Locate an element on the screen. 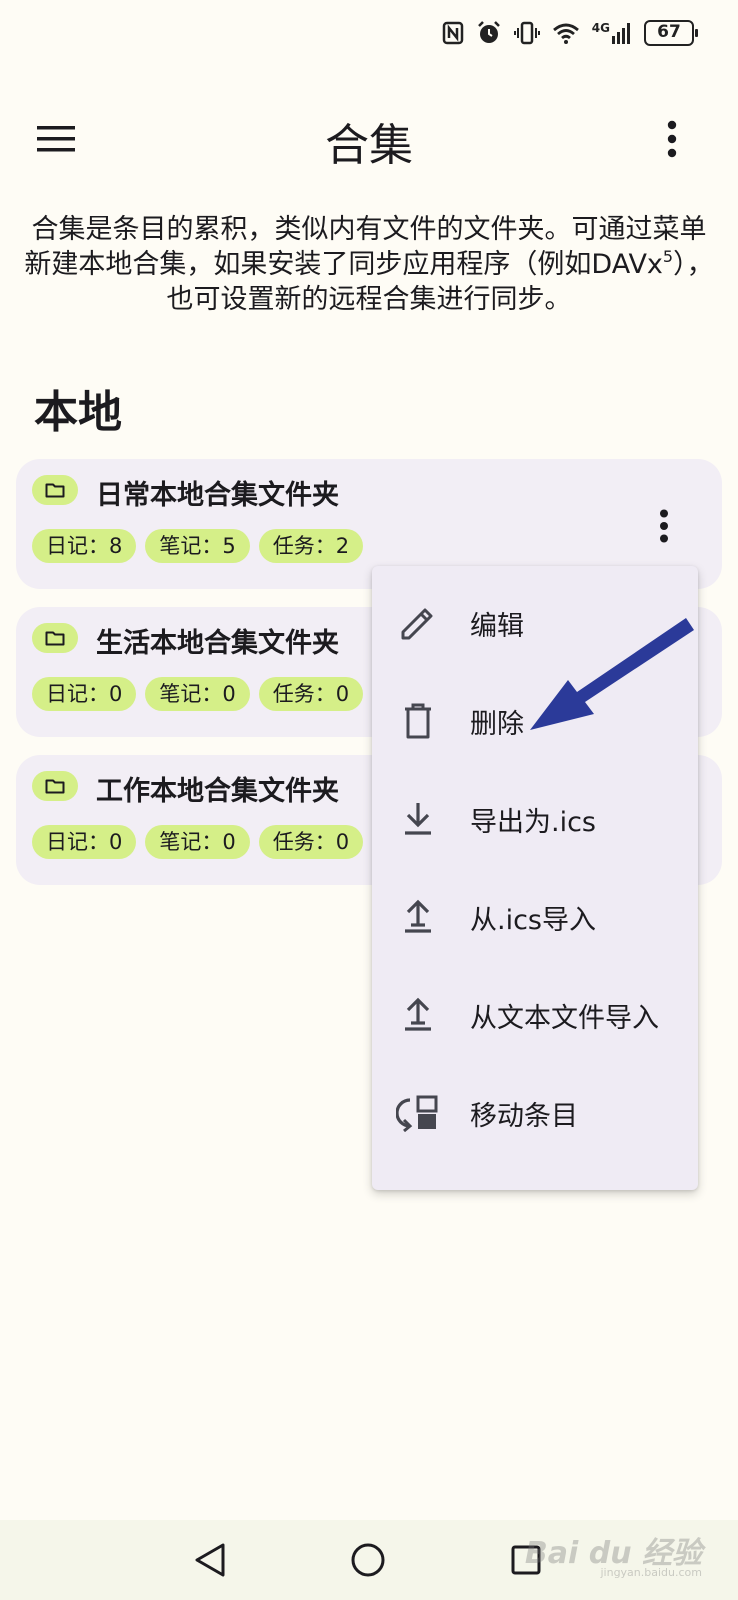 This screenshot has height=1600, width=738. back-triangle-icon is located at coordinates (210, 1560).